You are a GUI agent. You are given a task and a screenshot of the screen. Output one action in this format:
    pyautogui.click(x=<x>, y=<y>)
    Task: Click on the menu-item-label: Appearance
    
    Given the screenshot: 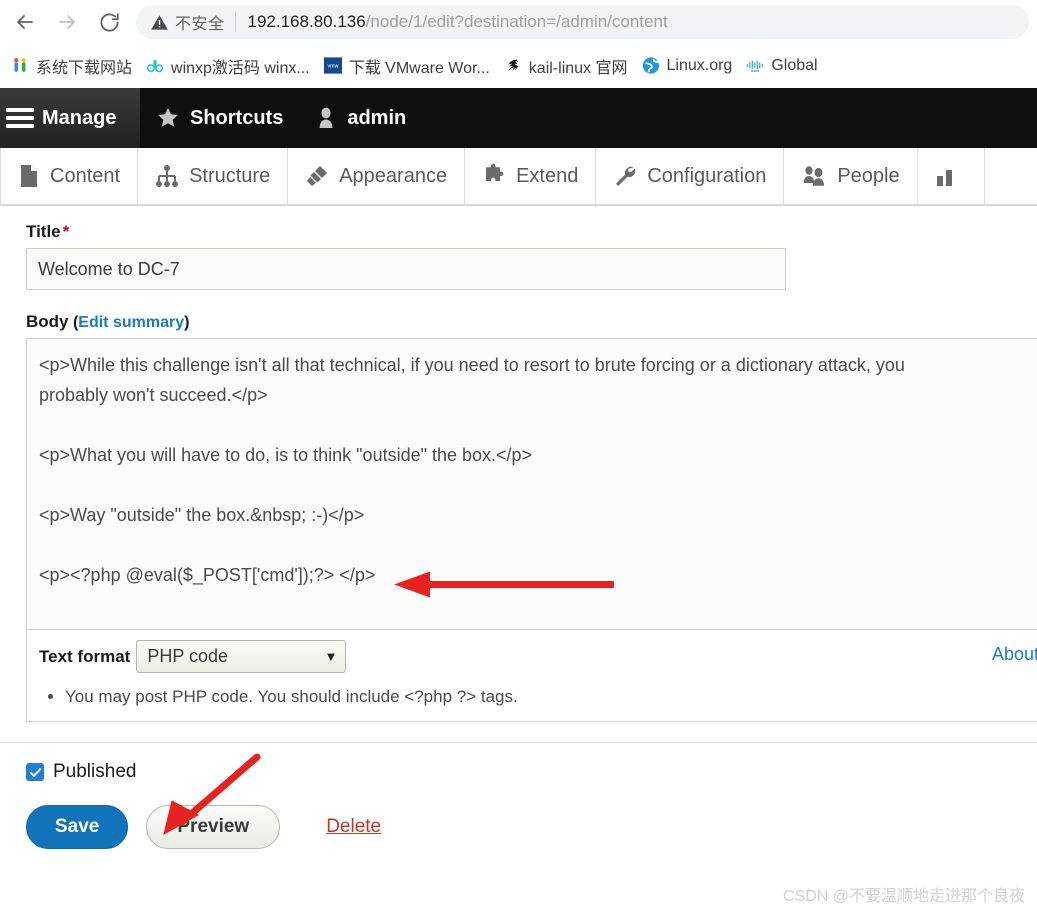 What is the action you would take?
    pyautogui.click(x=393, y=175)
    